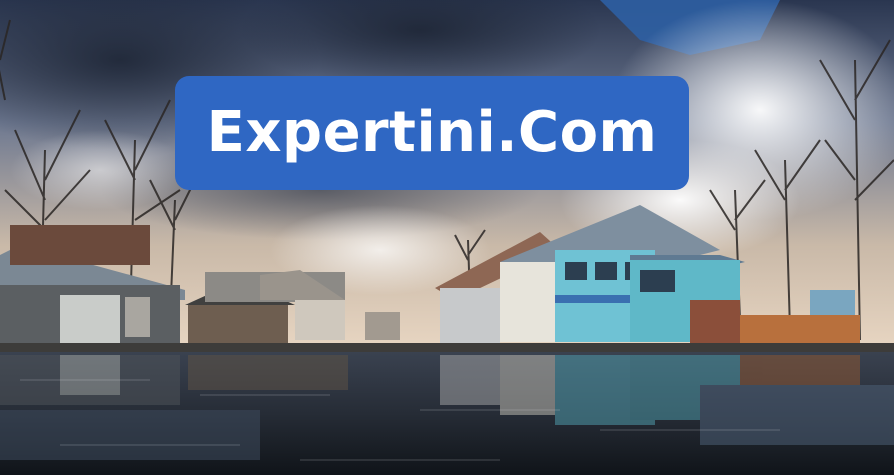 The width and height of the screenshot is (894, 475). I want to click on brand-banner: Expertini.Com, so click(432, 133).